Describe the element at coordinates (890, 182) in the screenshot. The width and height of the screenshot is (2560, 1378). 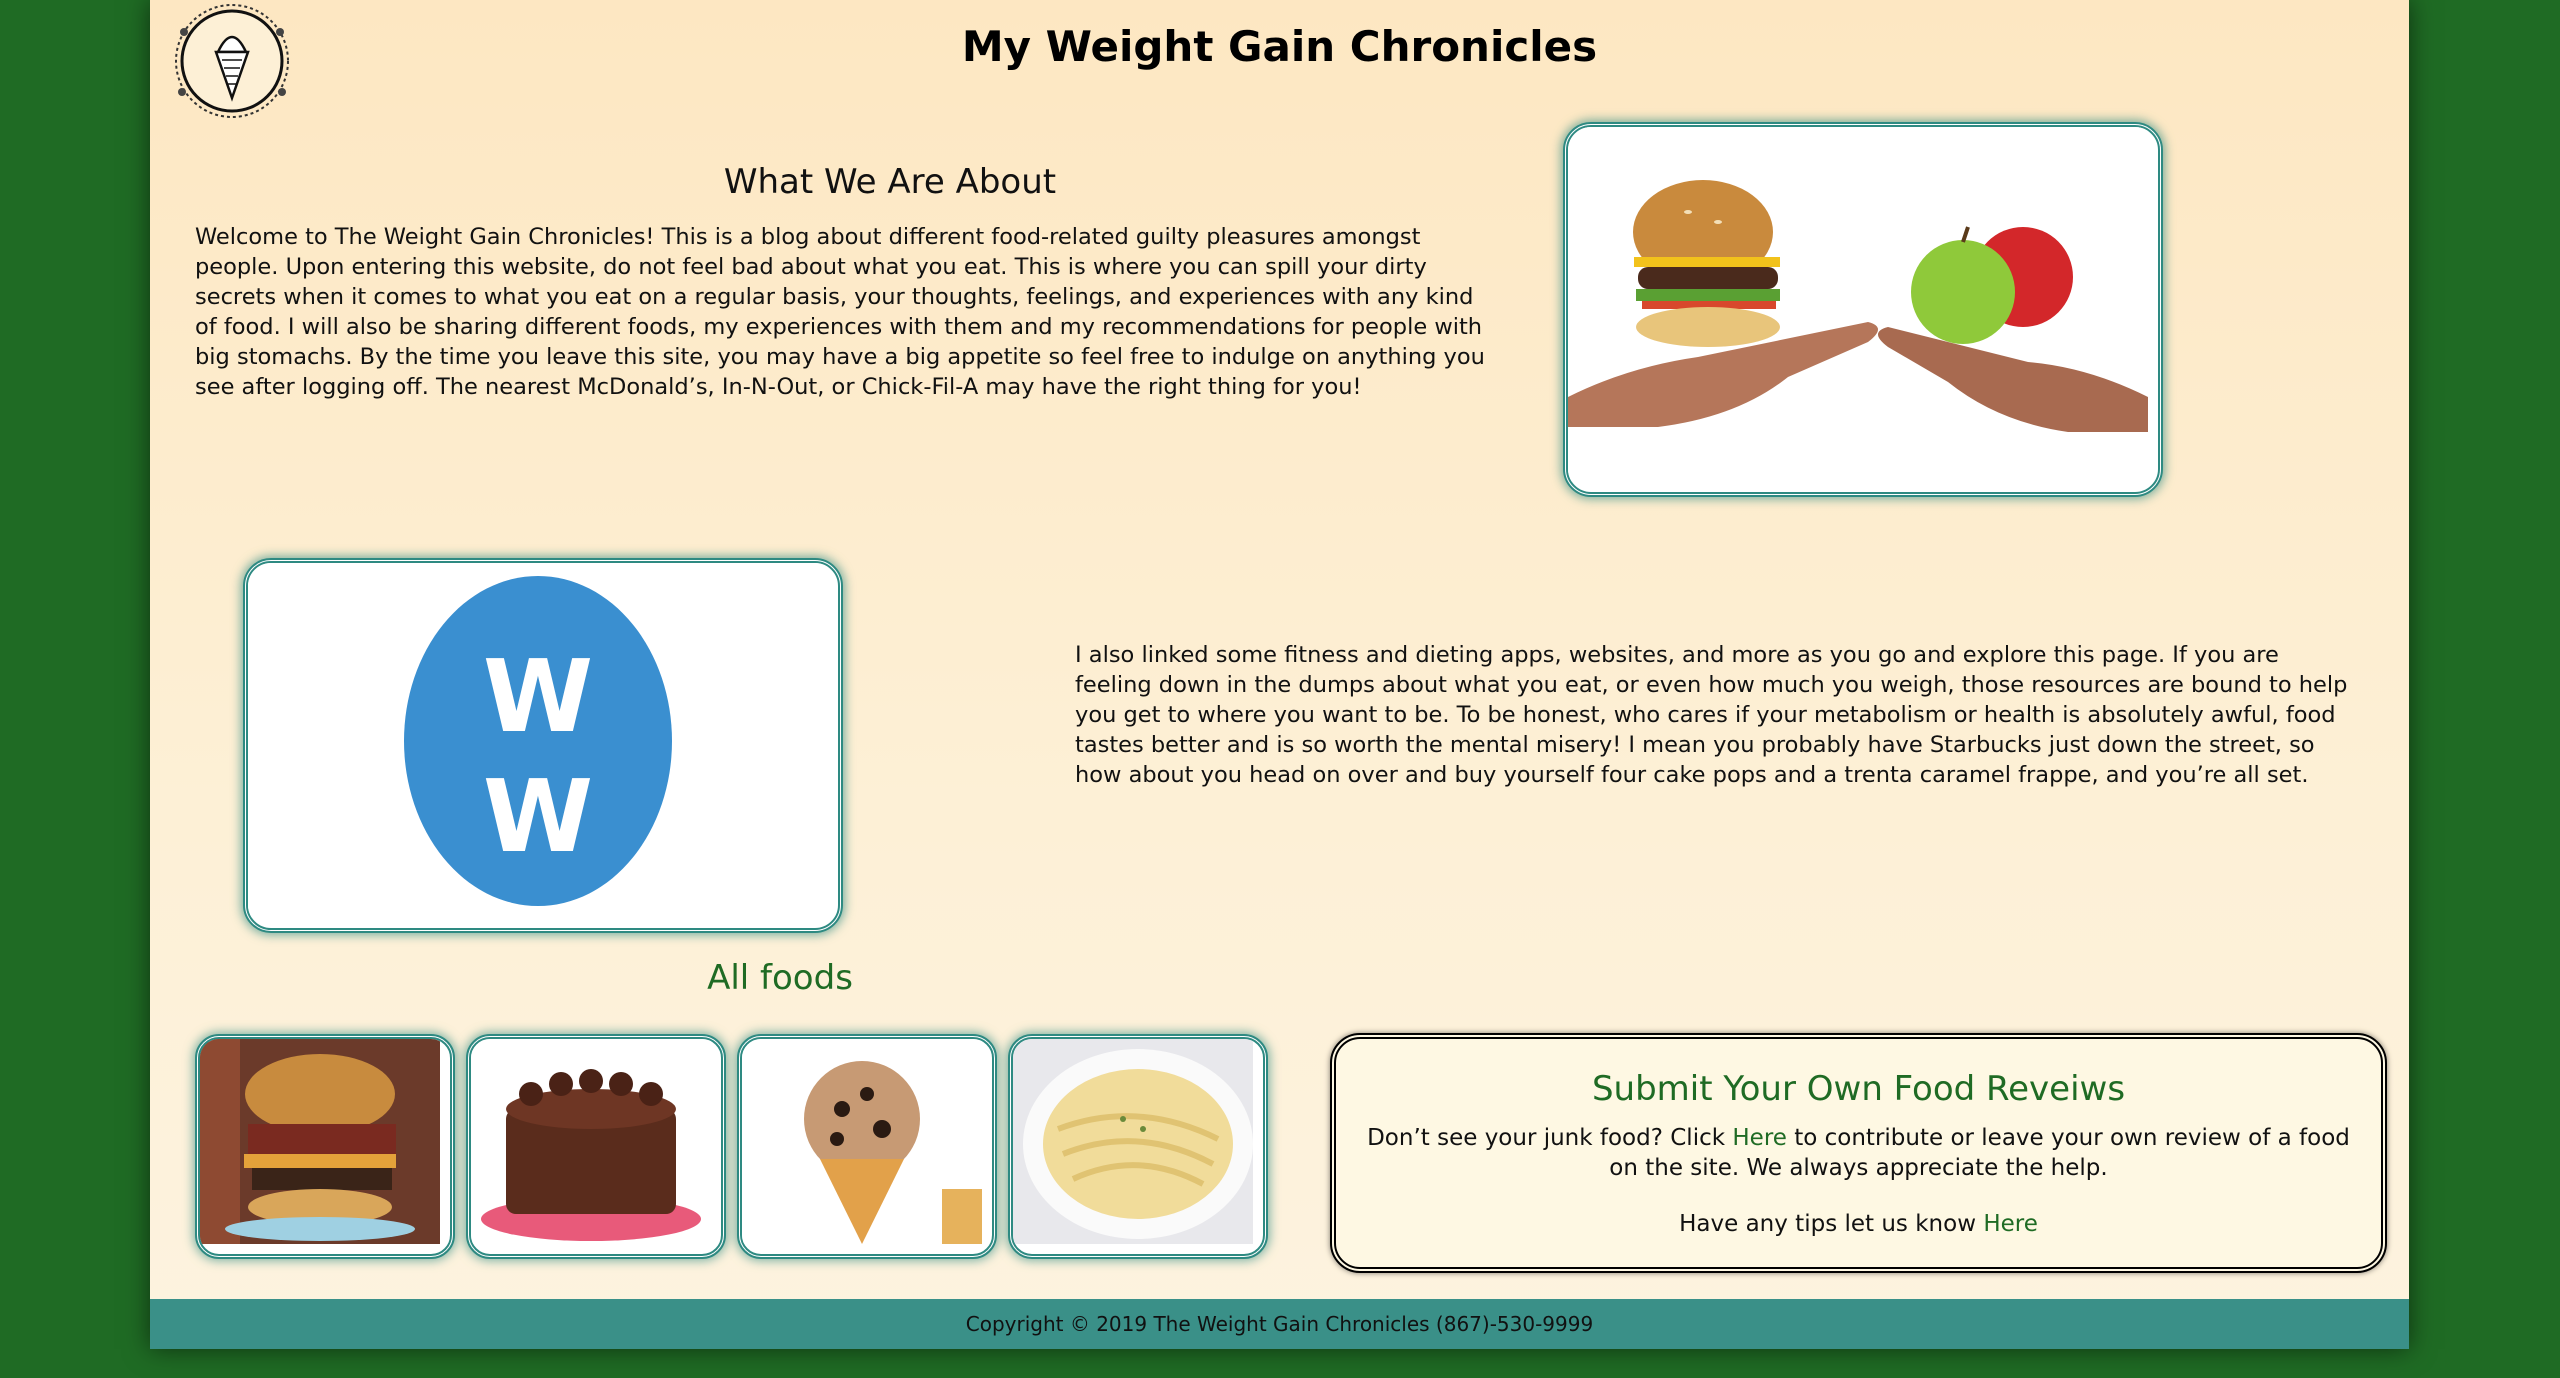
I see `about-heading: What We Are About` at that location.